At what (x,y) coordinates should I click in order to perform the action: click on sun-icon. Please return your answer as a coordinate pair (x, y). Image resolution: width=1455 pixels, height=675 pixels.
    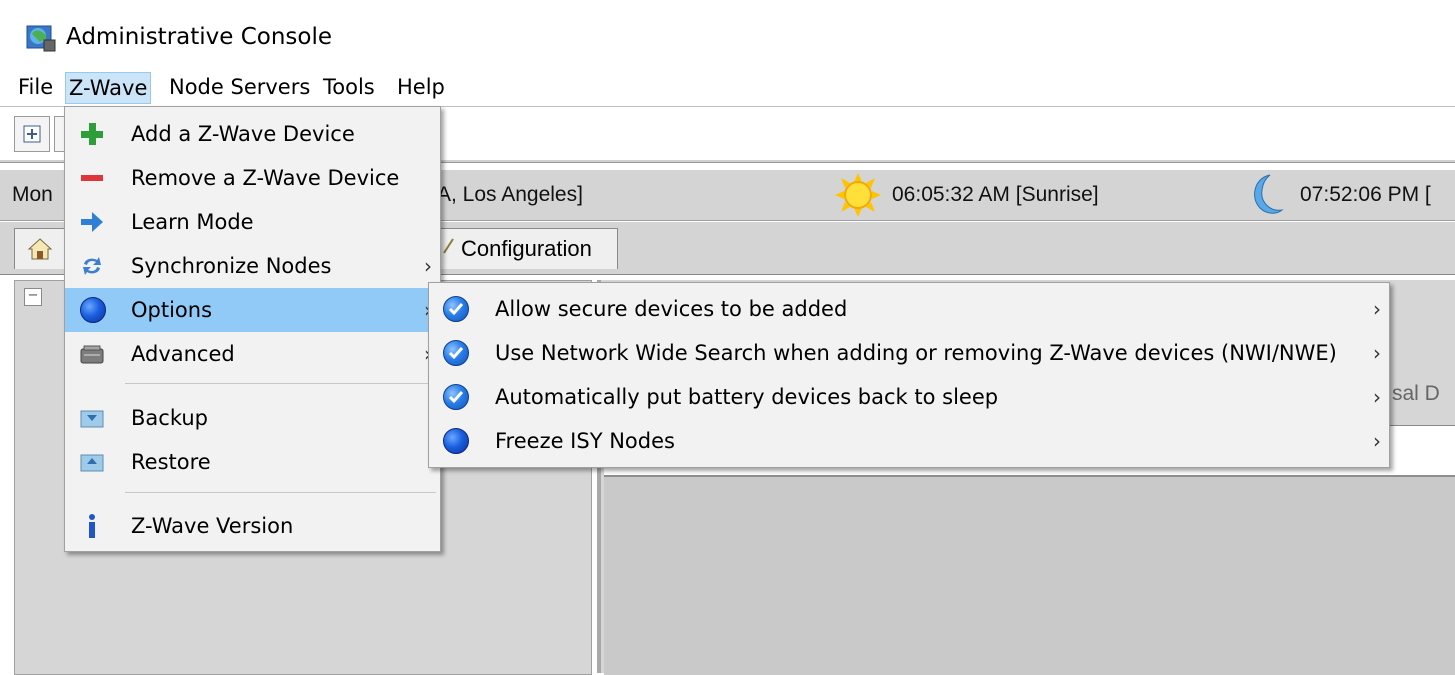
    Looking at the image, I should click on (858, 195).